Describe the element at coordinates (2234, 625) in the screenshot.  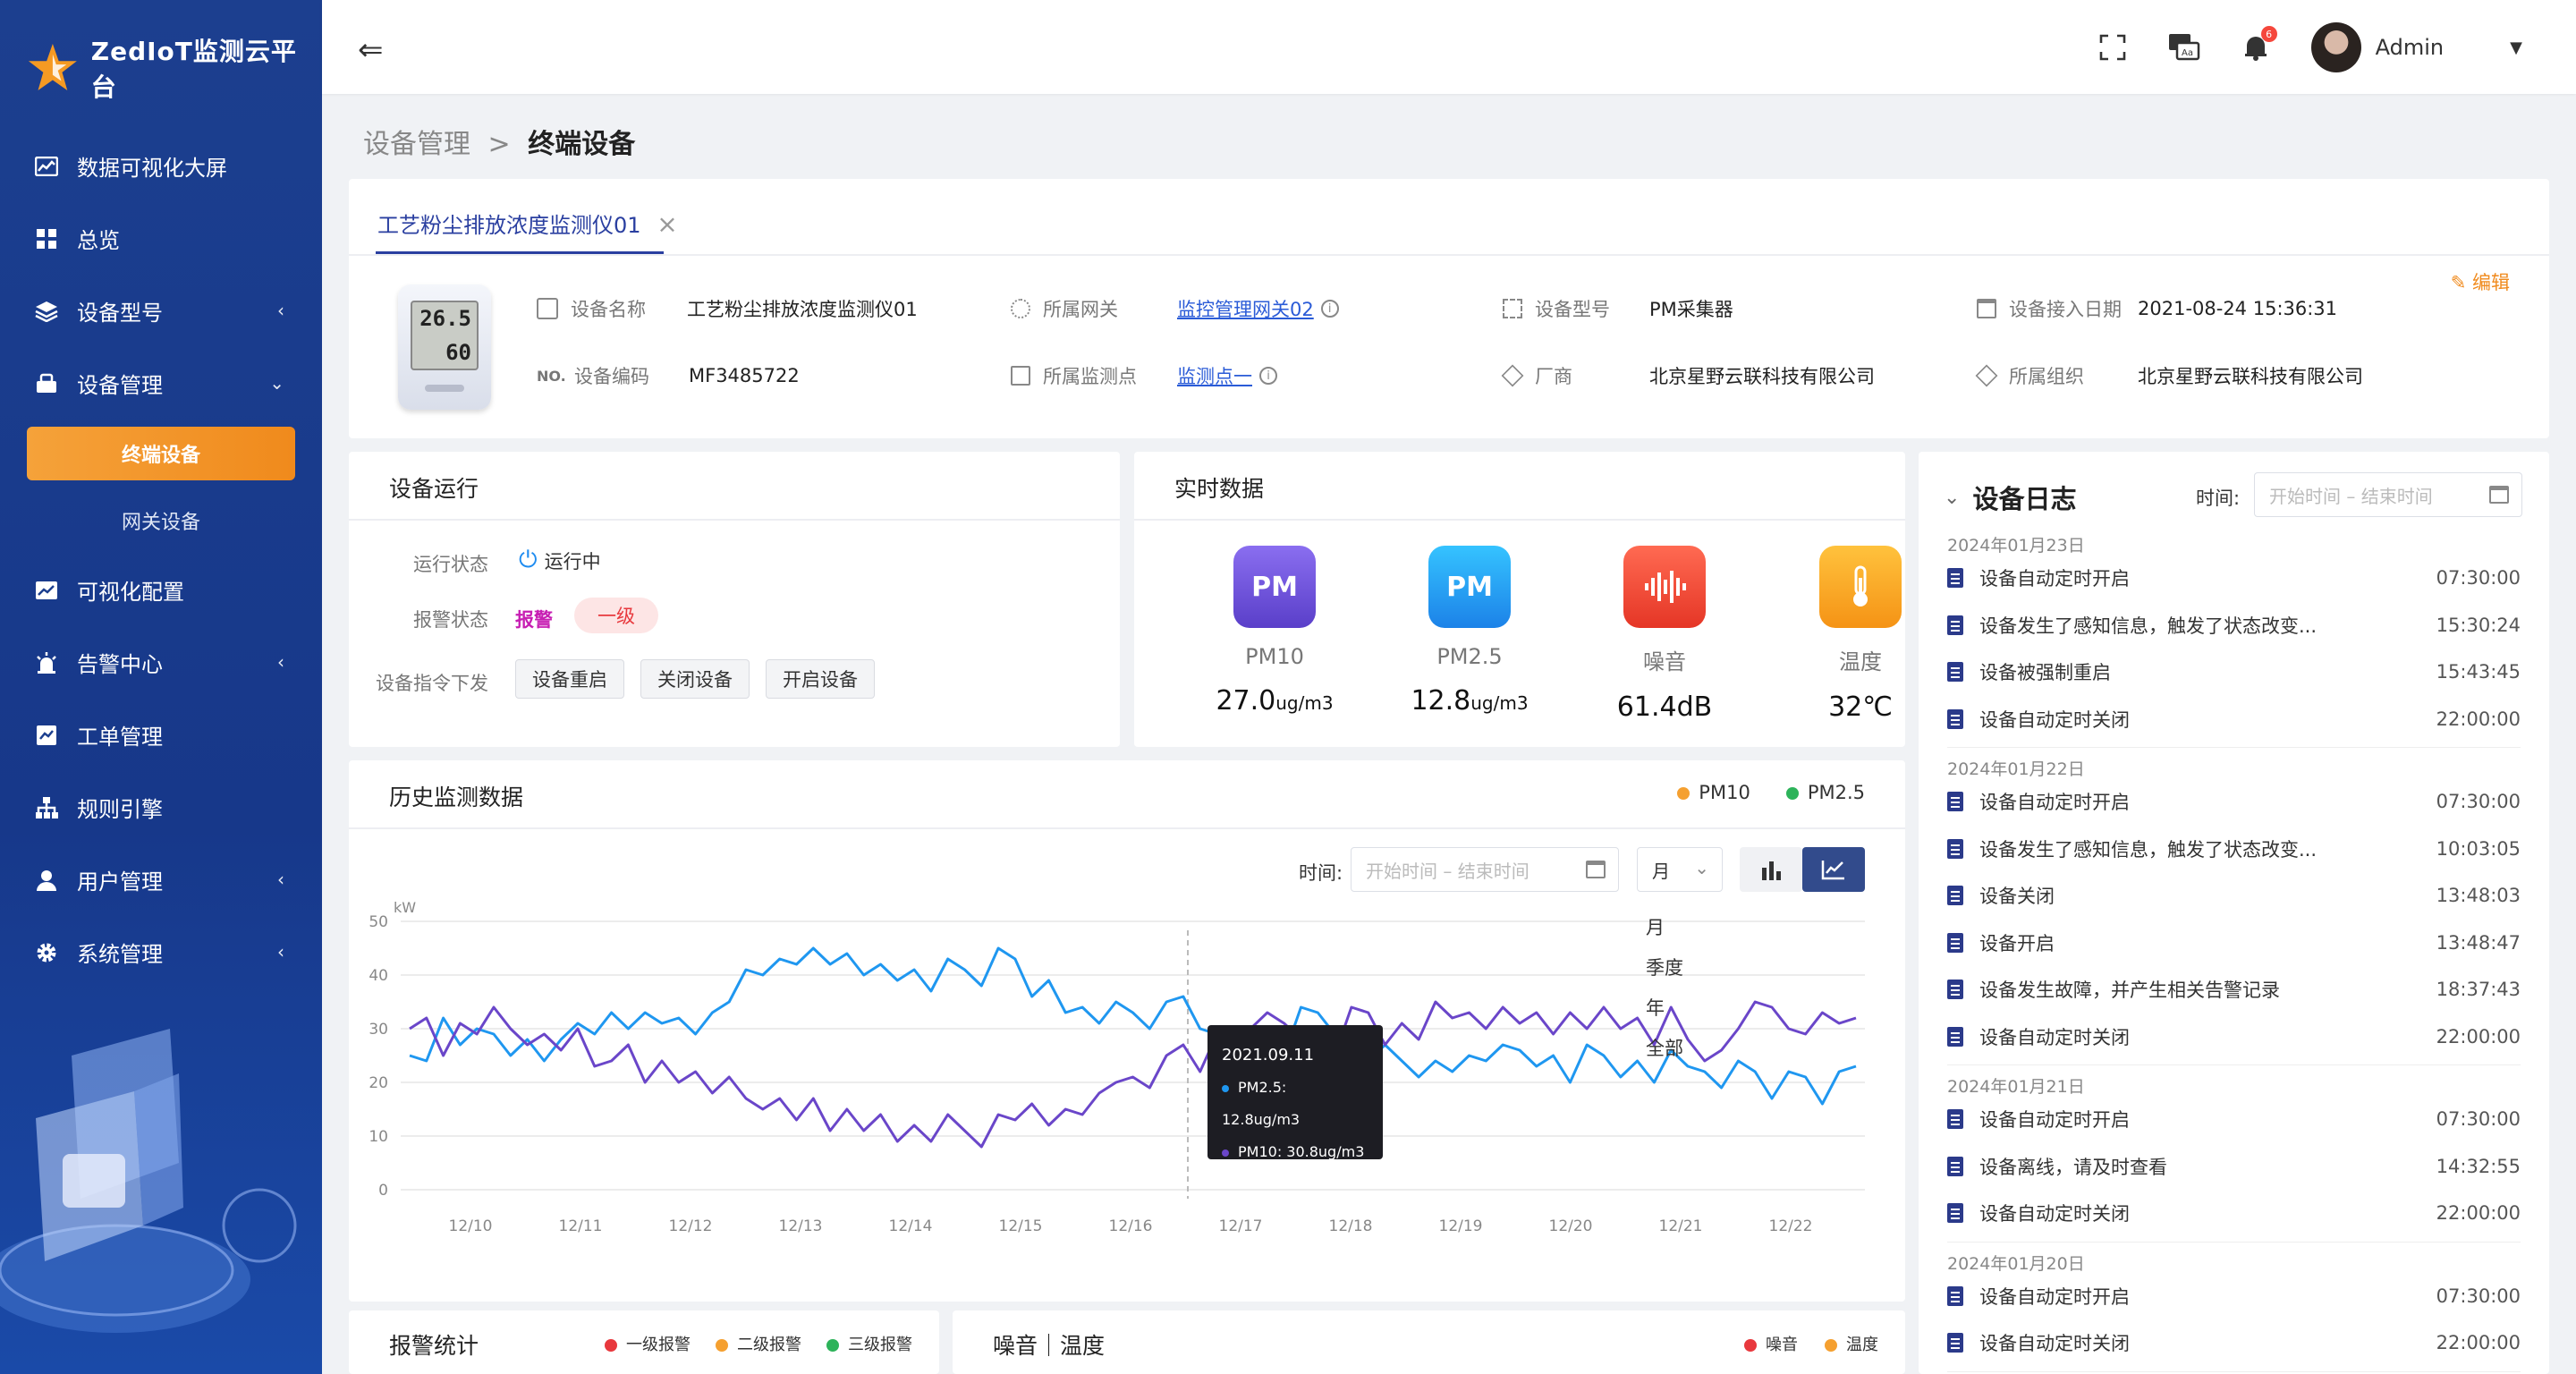
I see `log-row: 设备发生了感知信息，触发了状态改变... 15:30:24` at that location.